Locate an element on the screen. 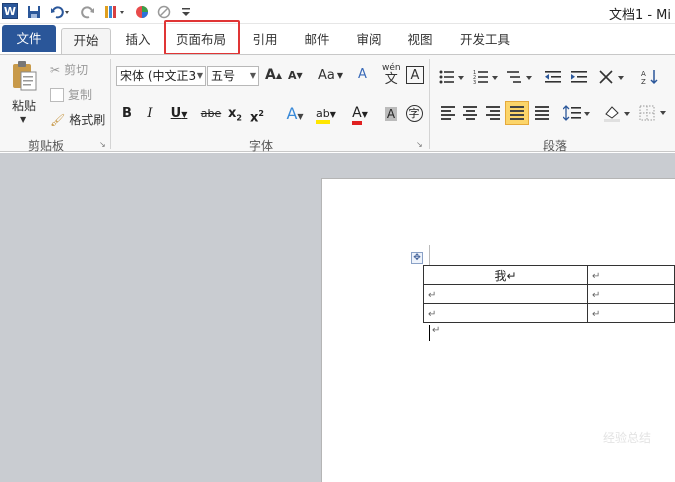  align-left-button is located at coordinates (448, 113).